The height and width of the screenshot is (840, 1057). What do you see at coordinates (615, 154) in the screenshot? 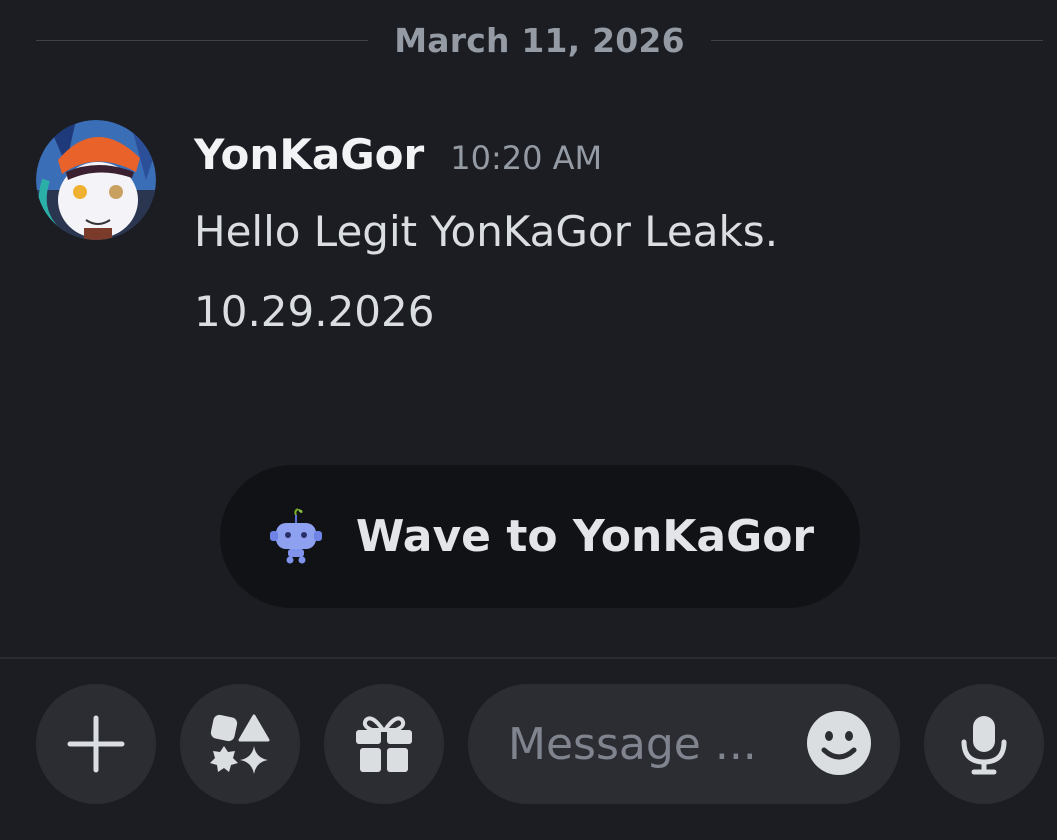
I see `message-header: YonKaGor 10:20 AM` at bounding box center [615, 154].